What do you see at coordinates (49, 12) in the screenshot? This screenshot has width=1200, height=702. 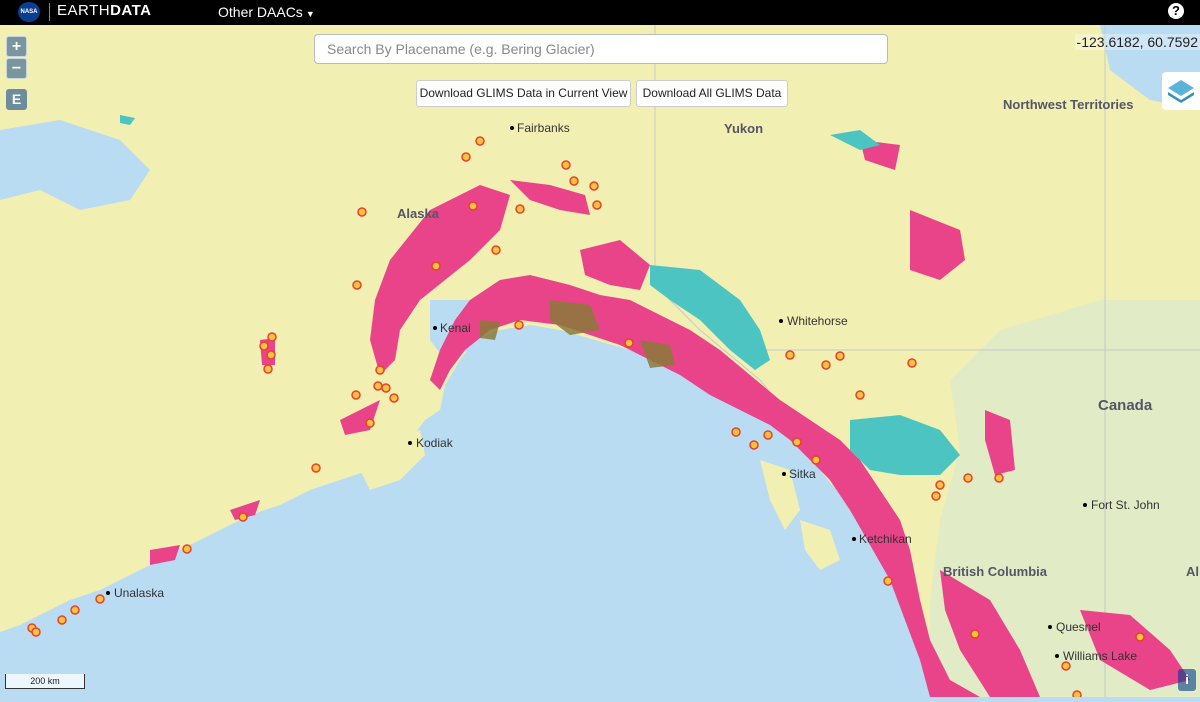 I see `logo-divider` at bounding box center [49, 12].